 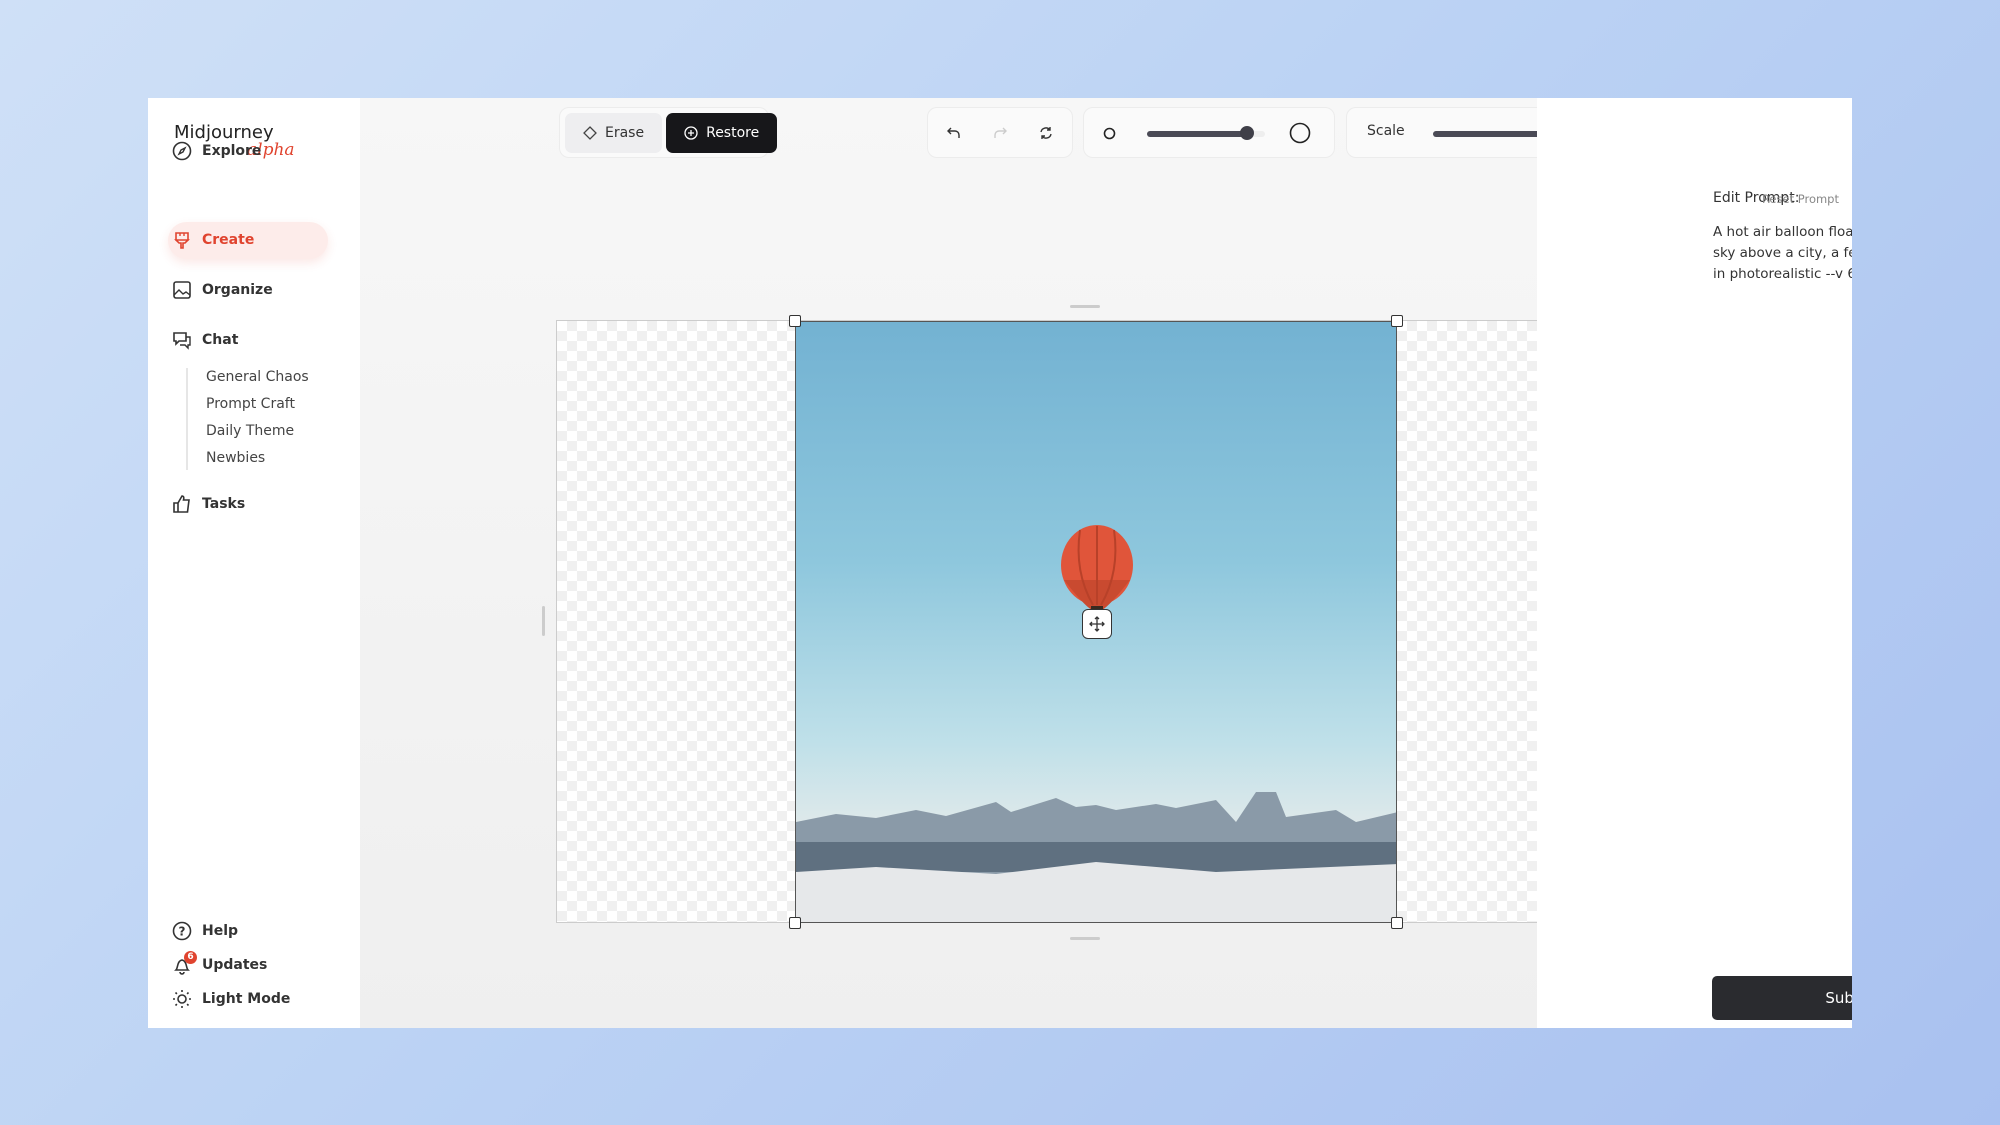 I want to click on chat-room-newbies: Newbies, so click(x=235, y=458).